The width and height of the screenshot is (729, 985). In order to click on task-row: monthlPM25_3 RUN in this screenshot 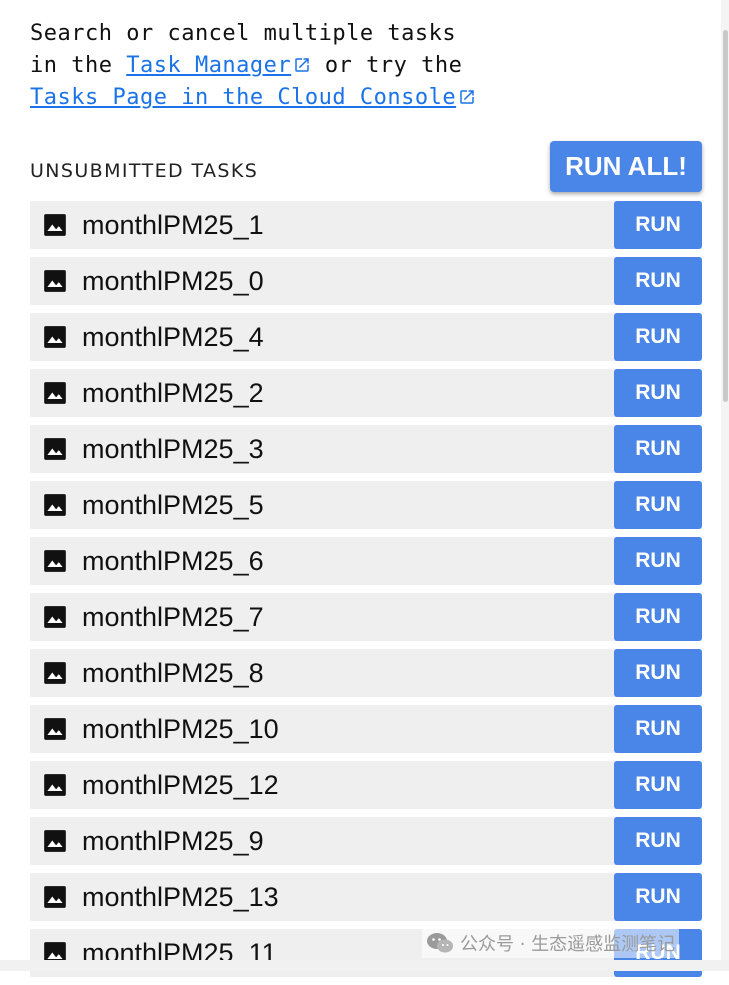, I will do `click(366, 449)`.